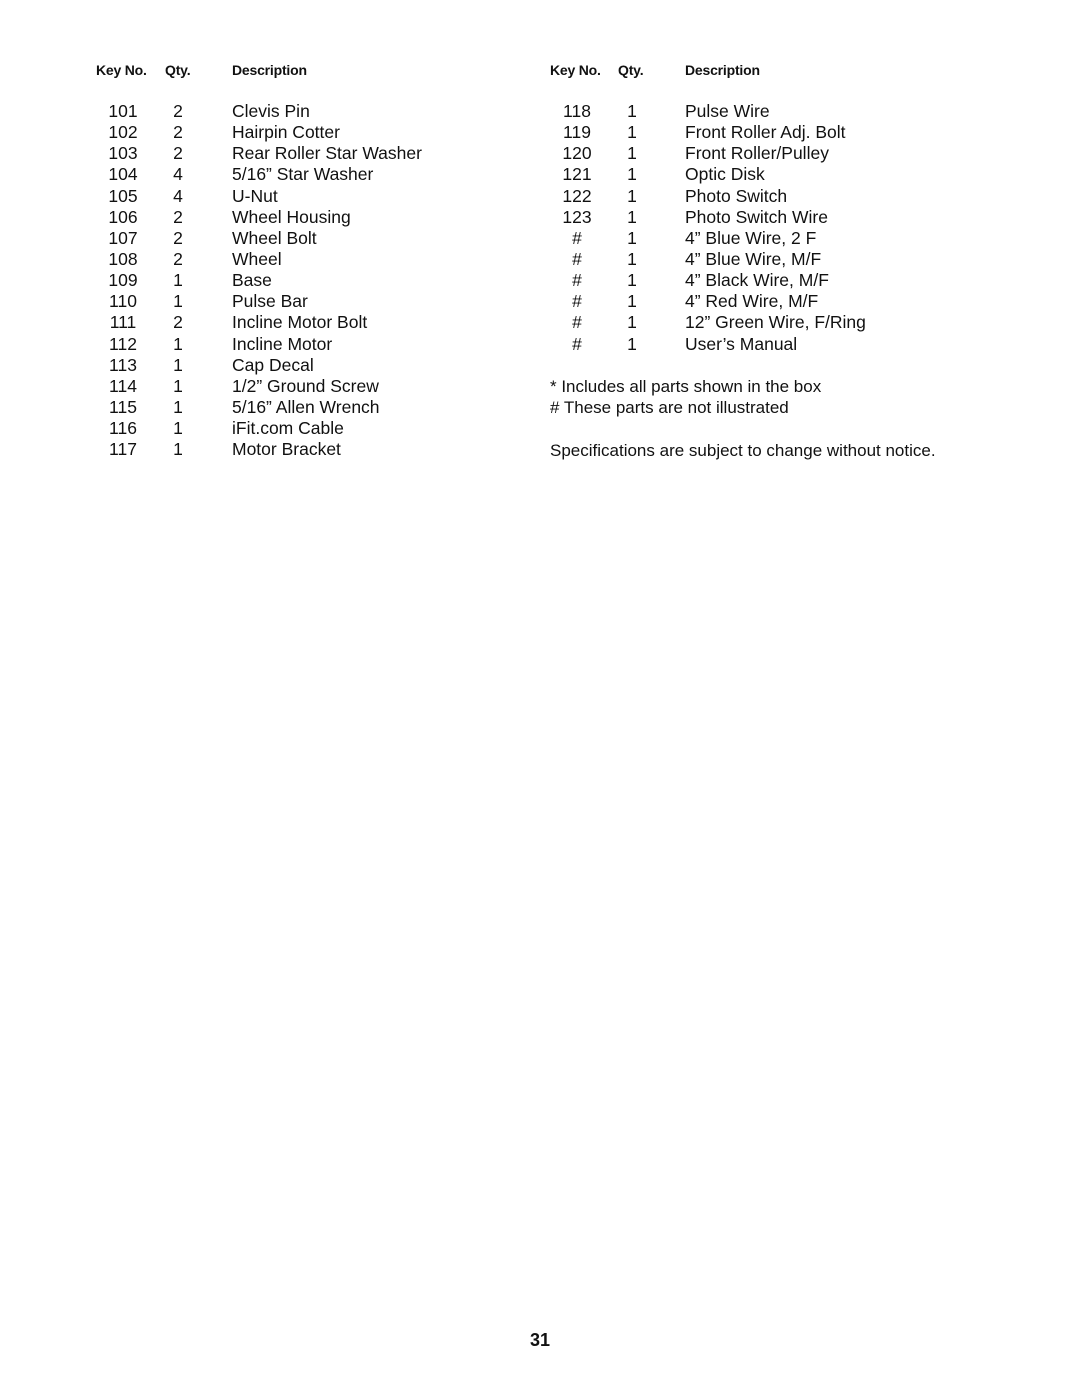 The image size is (1080, 1397). I want to click on table-row: #1 User’s Manual, so click(540, 344).